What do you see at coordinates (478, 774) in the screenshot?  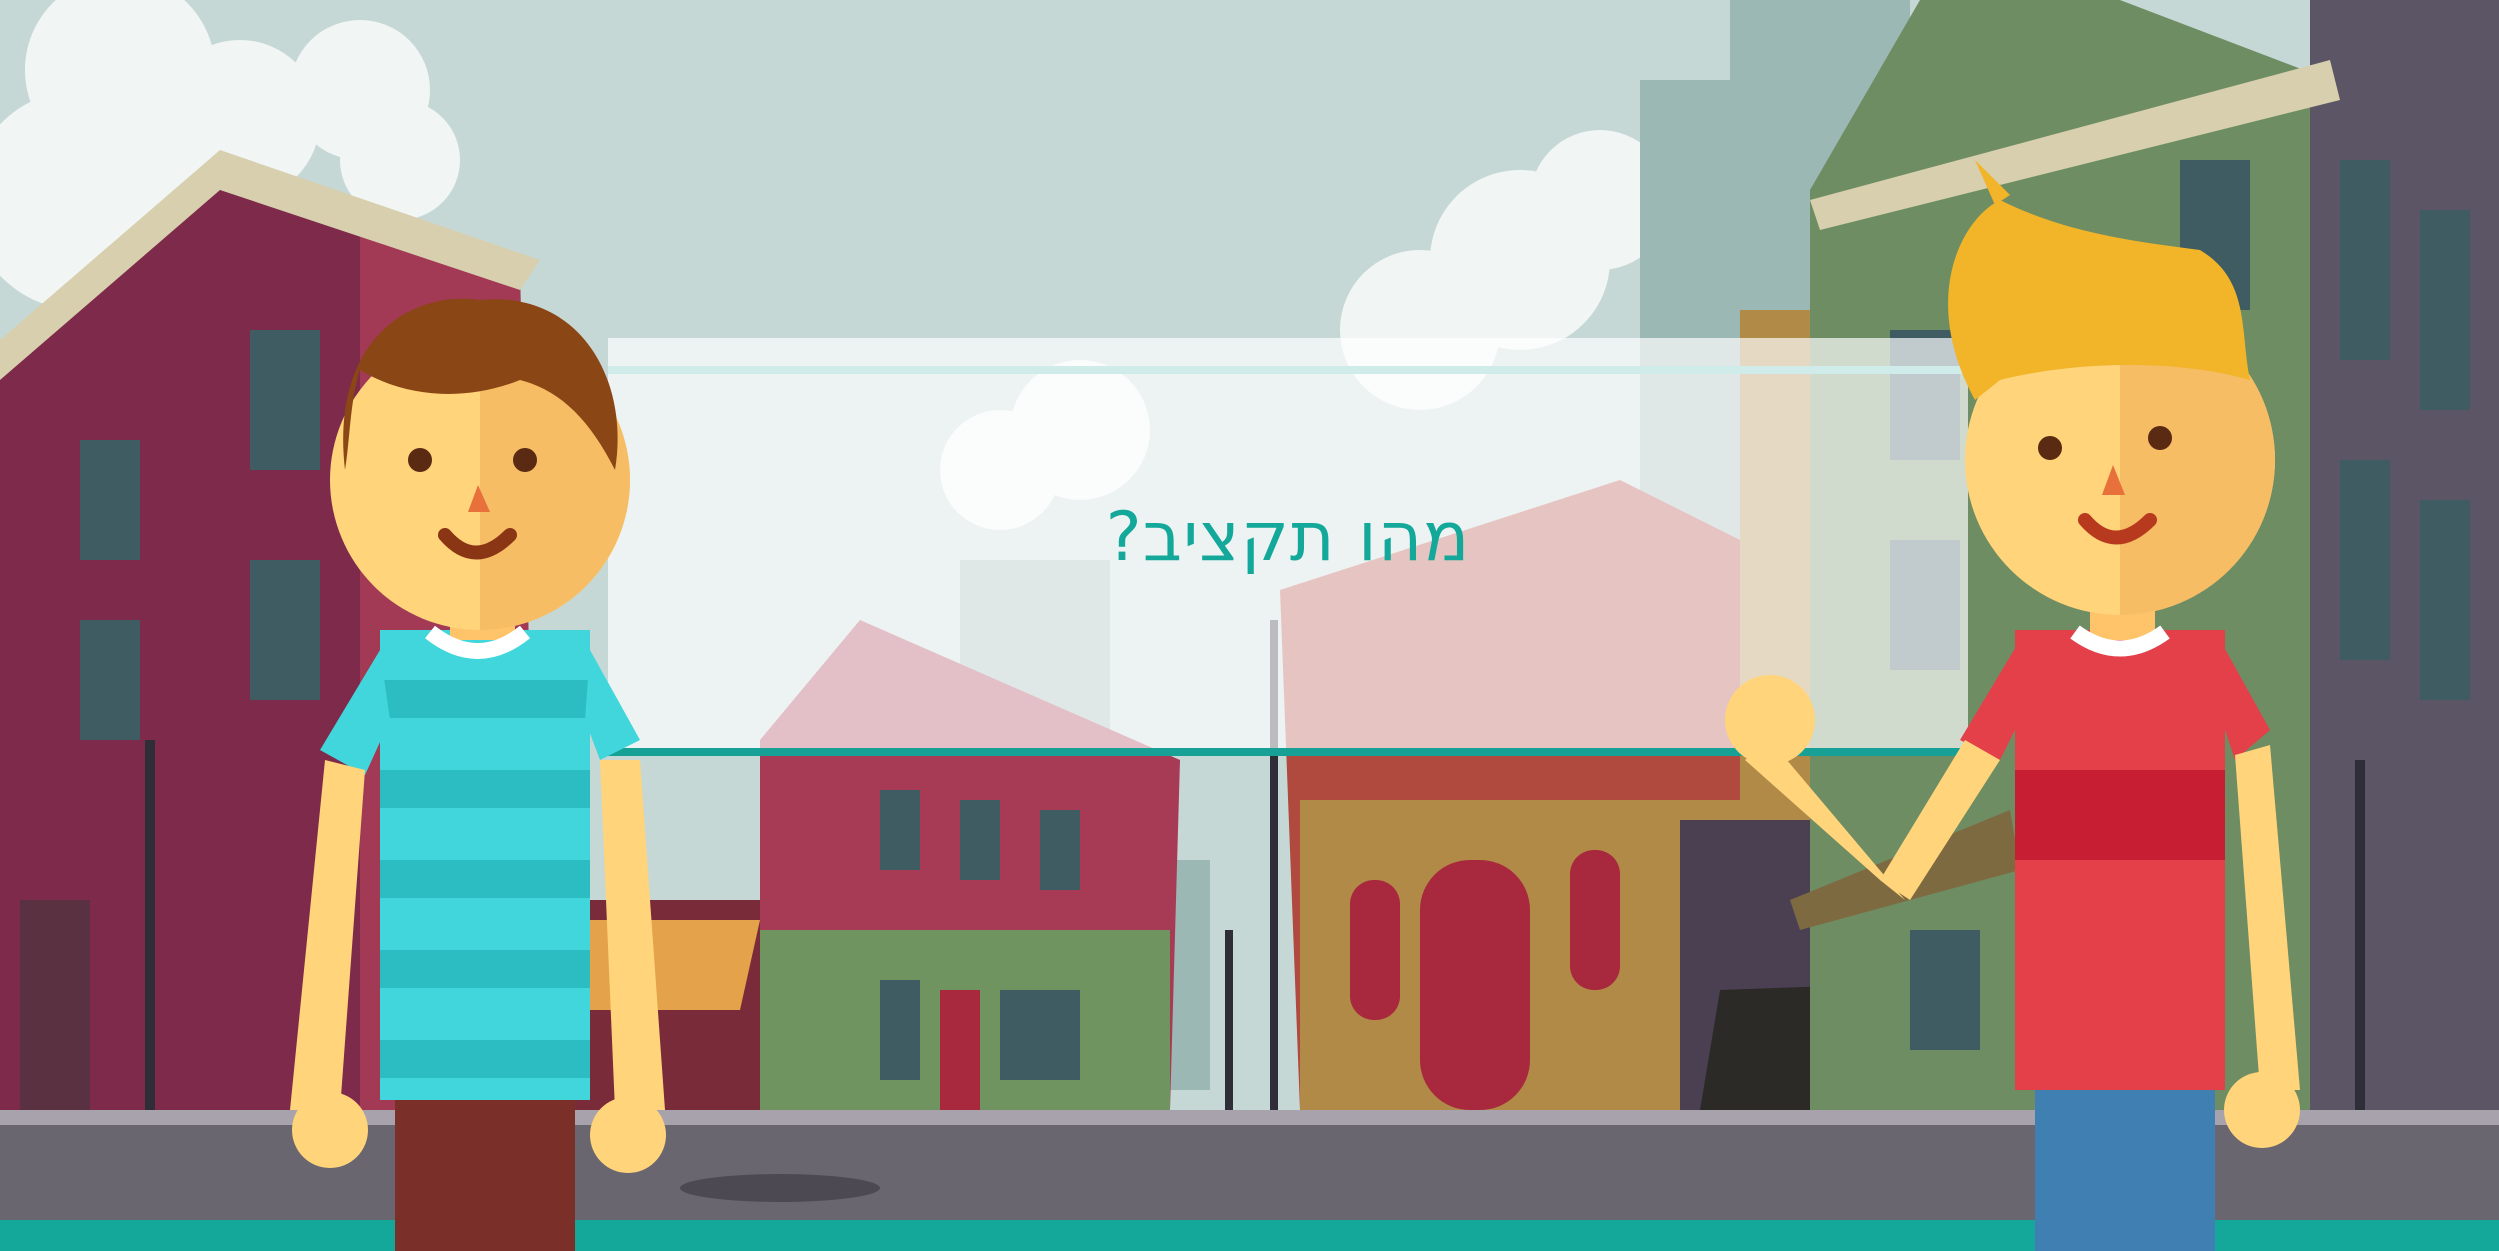 I see `boy-striped-shirt-icon` at bounding box center [478, 774].